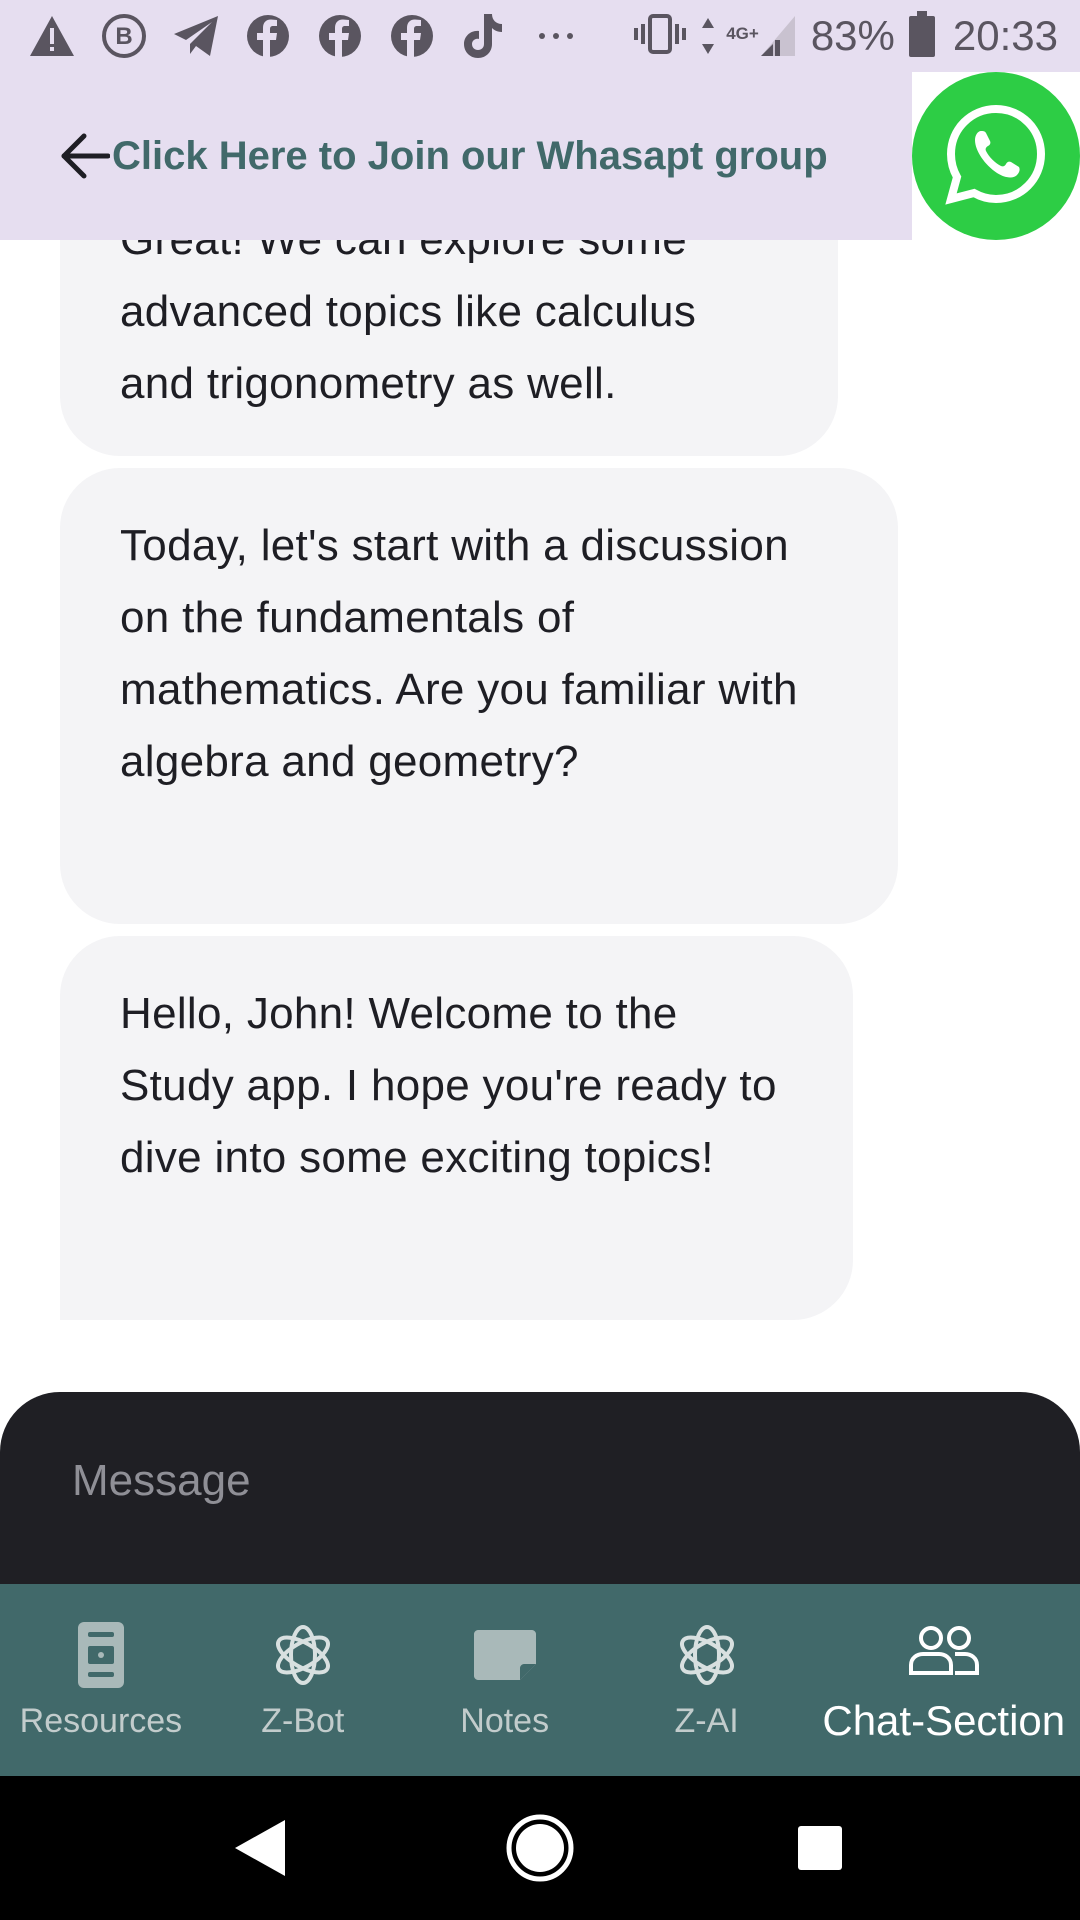 This screenshot has width=1080, height=1920. I want to click on nav-label: Z-AI, so click(706, 1720).